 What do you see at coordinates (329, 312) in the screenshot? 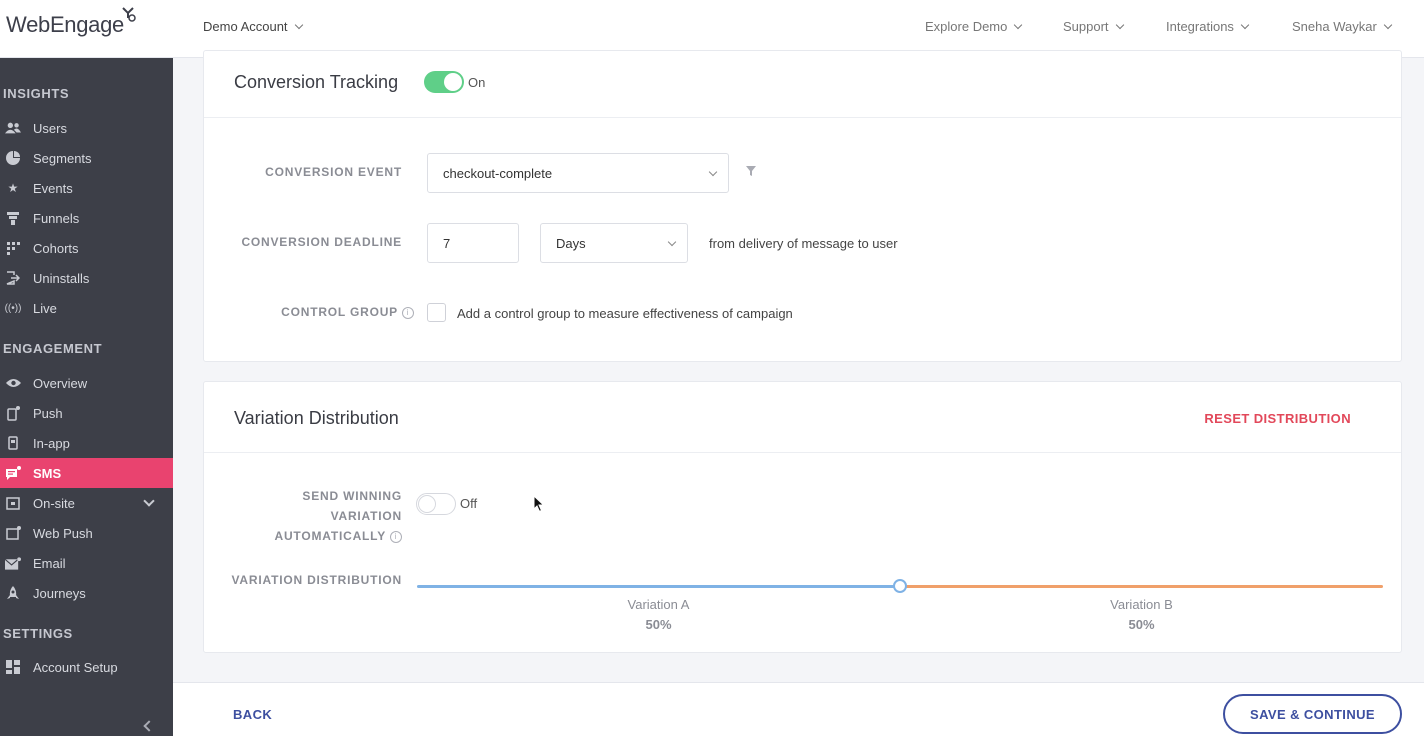
I see `control-group-label: CONTROL GROUP i` at bounding box center [329, 312].